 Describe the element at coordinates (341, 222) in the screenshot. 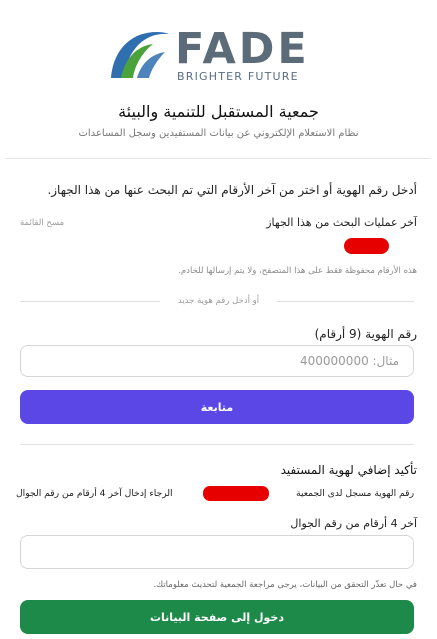

I see `recent-searches-title: آخر عمليات البحث من هذا الجهاز` at that location.